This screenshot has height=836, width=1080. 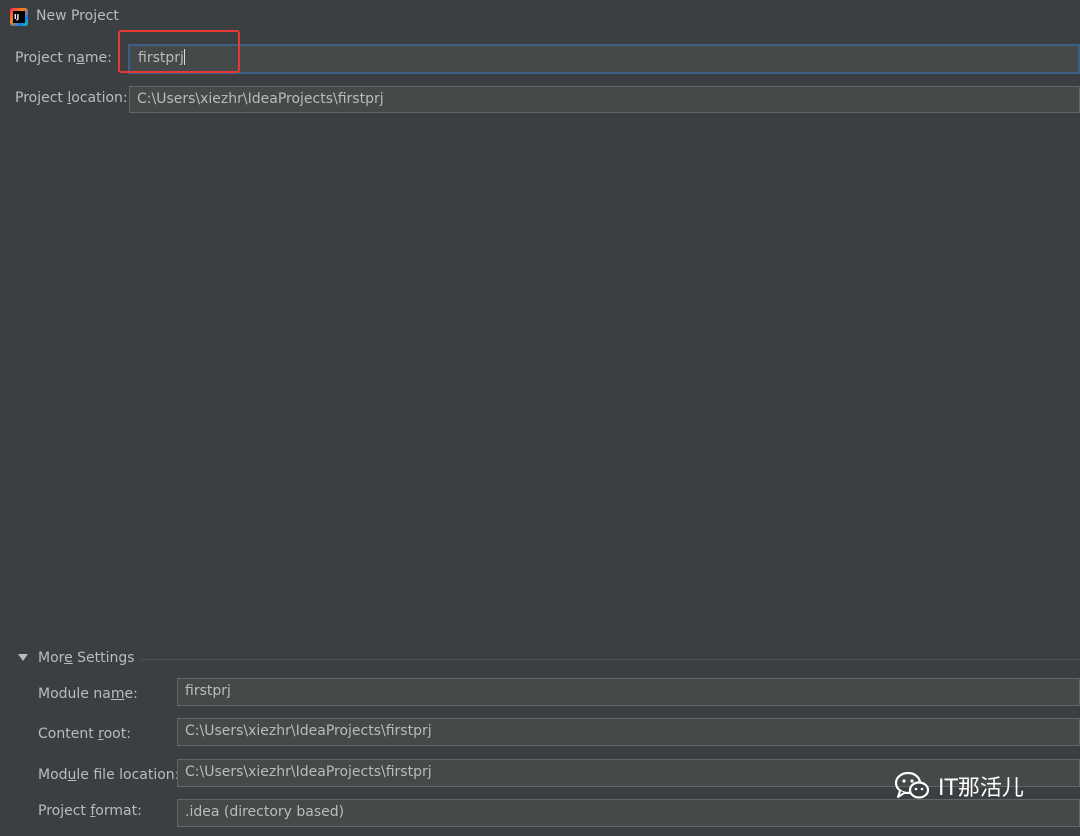 I want to click on module-file-location-label: Module file location:, so click(x=109, y=775).